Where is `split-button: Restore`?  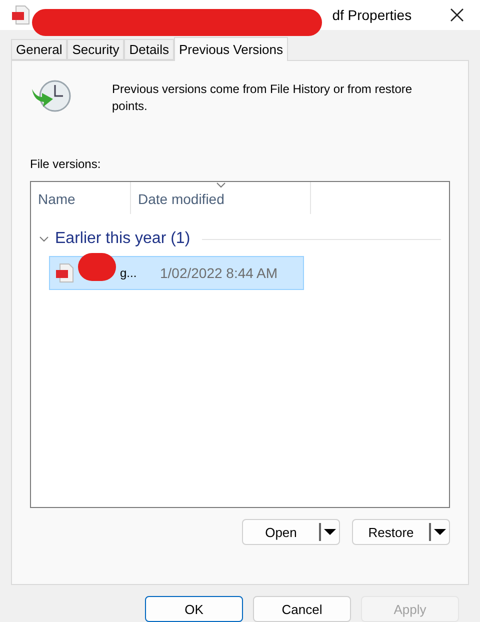
split-button: Restore is located at coordinates (401, 532).